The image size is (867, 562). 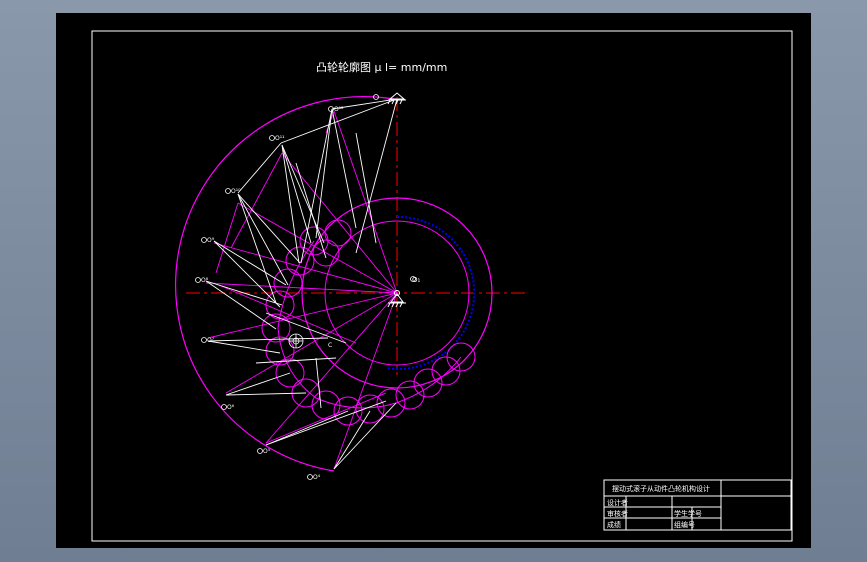 I want to click on current-roller-glyph, so click(x=296, y=341).